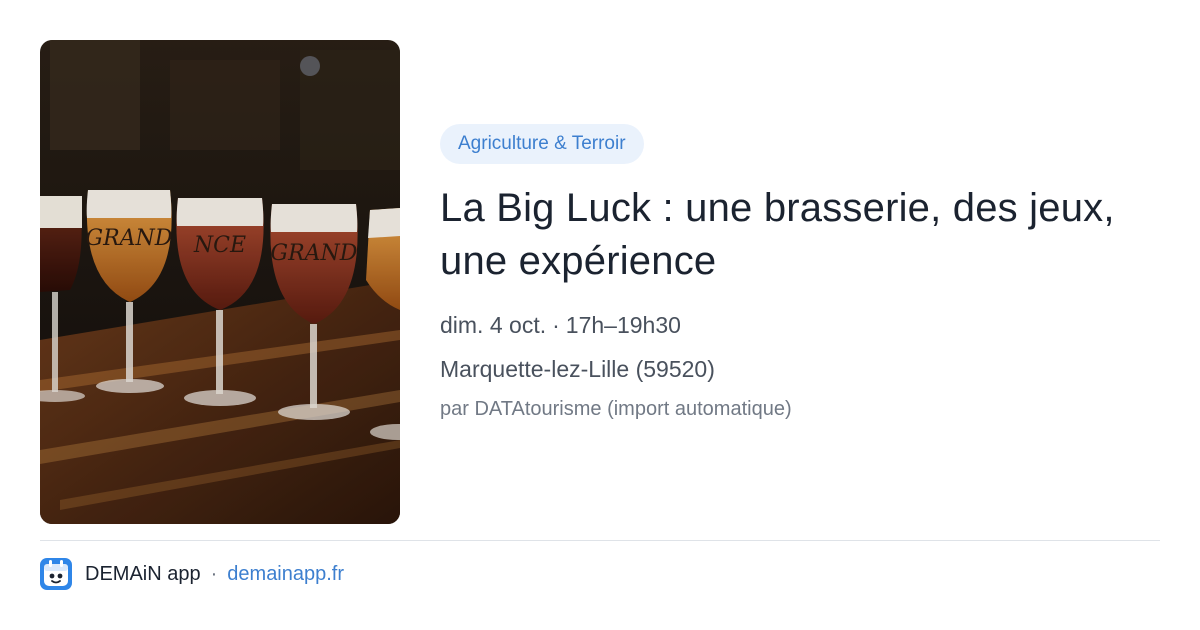 The height and width of the screenshot is (630, 1200). I want to click on event-source: par DATAtourisme (import automatique), so click(616, 409).